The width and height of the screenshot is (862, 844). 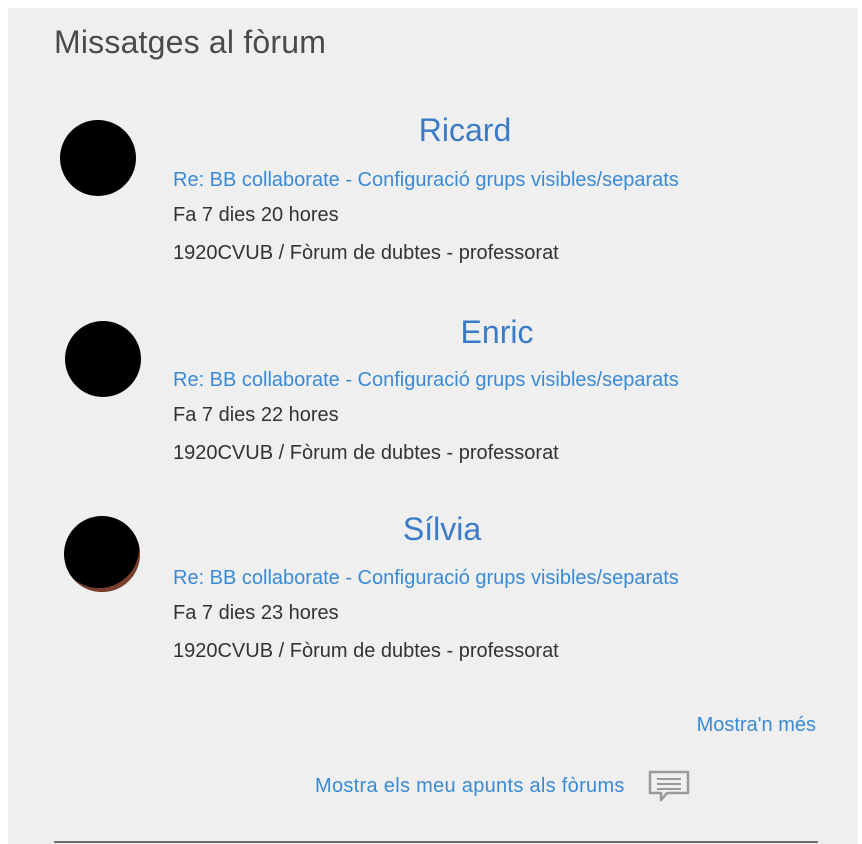 What do you see at coordinates (470, 786) in the screenshot?
I see `show-notes-link: Mostra els meu apunts als fòrums` at bounding box center [470, 786].